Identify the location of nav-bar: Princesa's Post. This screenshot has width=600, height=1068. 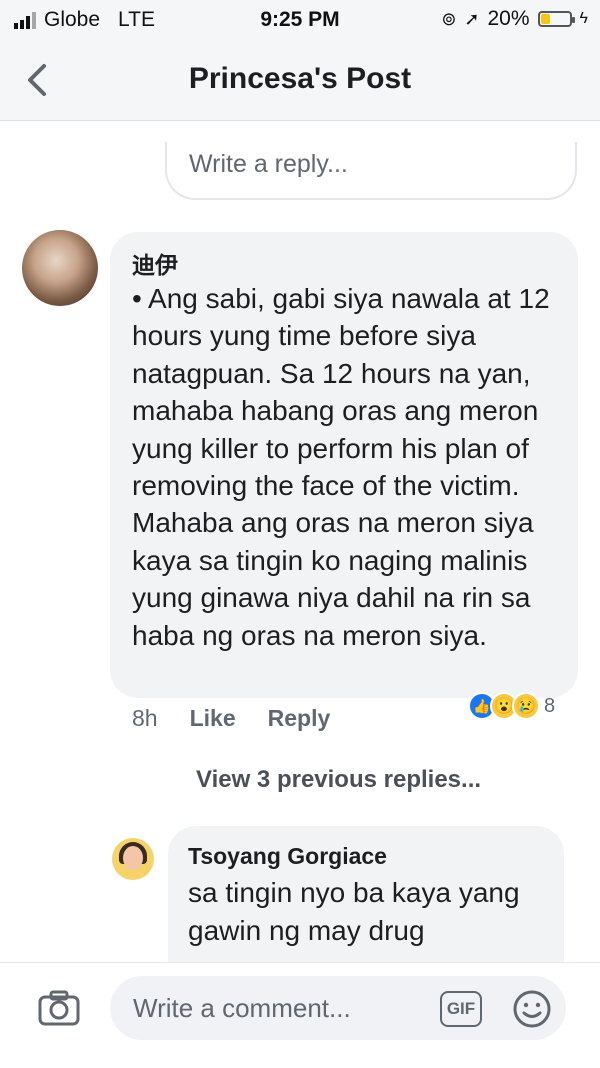
(300, 80).